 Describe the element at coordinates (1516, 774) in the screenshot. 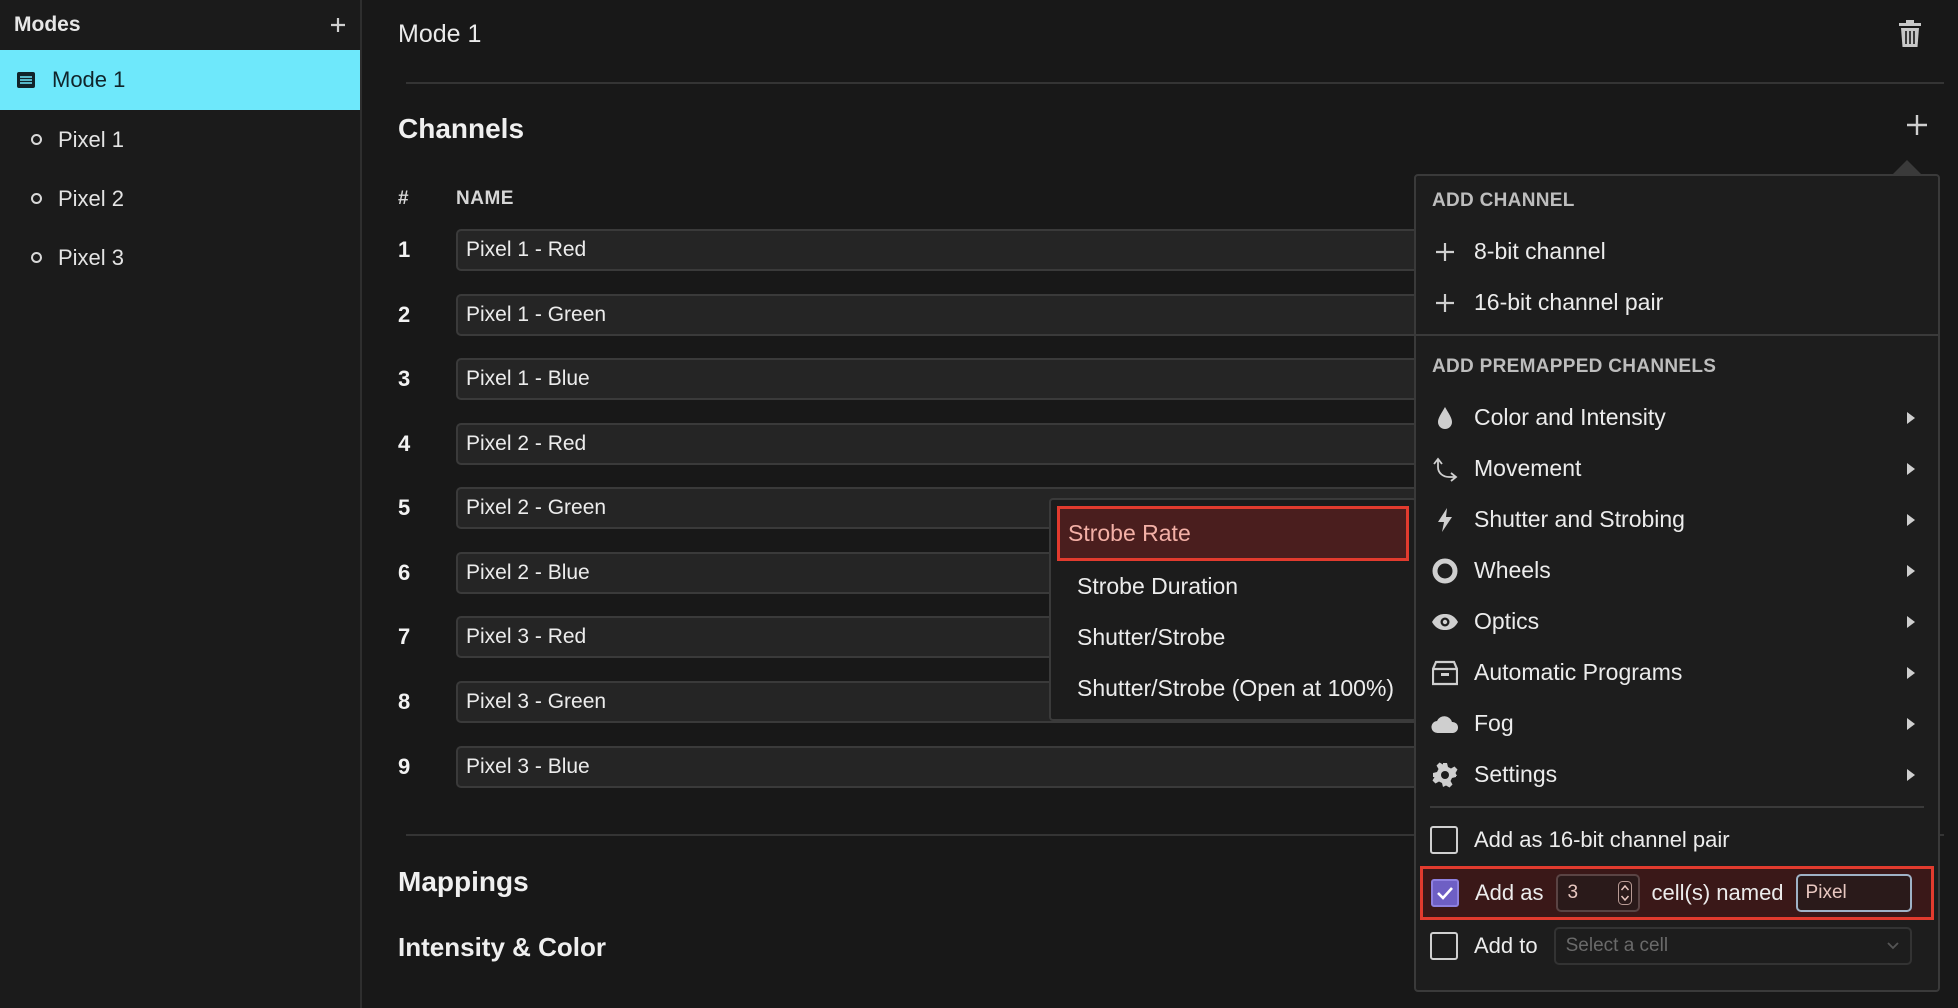

I see `menu-item-label: Settings` at that location.